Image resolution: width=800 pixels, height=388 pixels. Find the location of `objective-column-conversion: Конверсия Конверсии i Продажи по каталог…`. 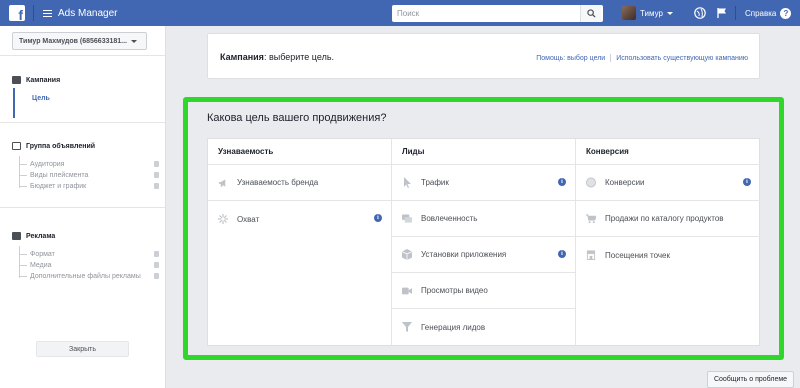

objective-column-conversion: Конверсия Конверсии i Продажи по каталог… is located at coordinates (668, 242).